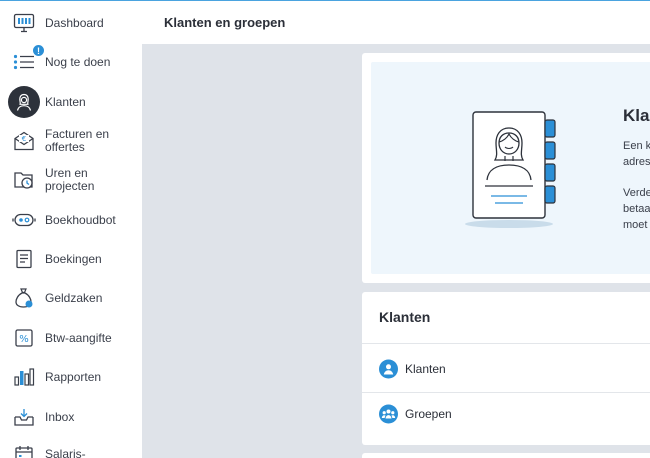 The height and width of the screenshot is (458, 650). I want to click on intro-text-line: Een k, so click(636, 146).